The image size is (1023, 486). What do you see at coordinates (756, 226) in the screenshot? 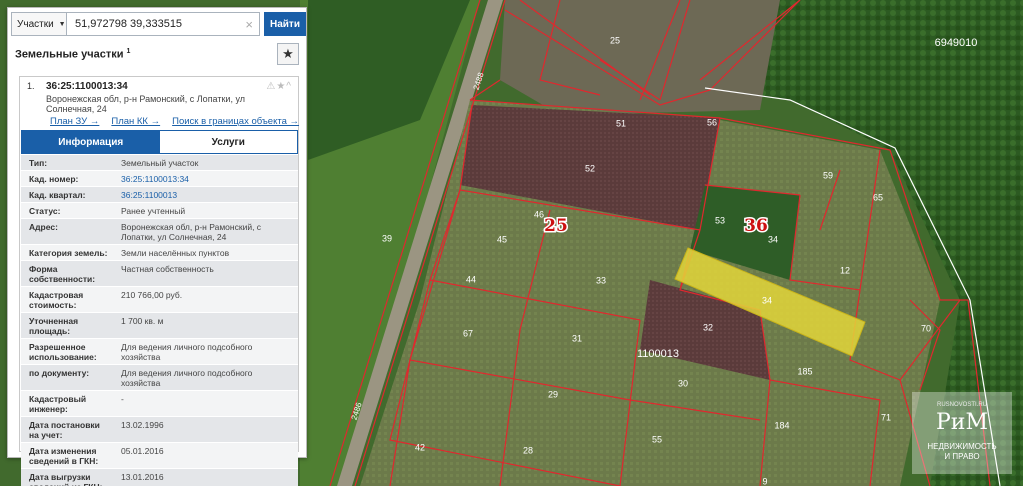
I see `big-quarter-label: 36` at bounding box center [756, 226].